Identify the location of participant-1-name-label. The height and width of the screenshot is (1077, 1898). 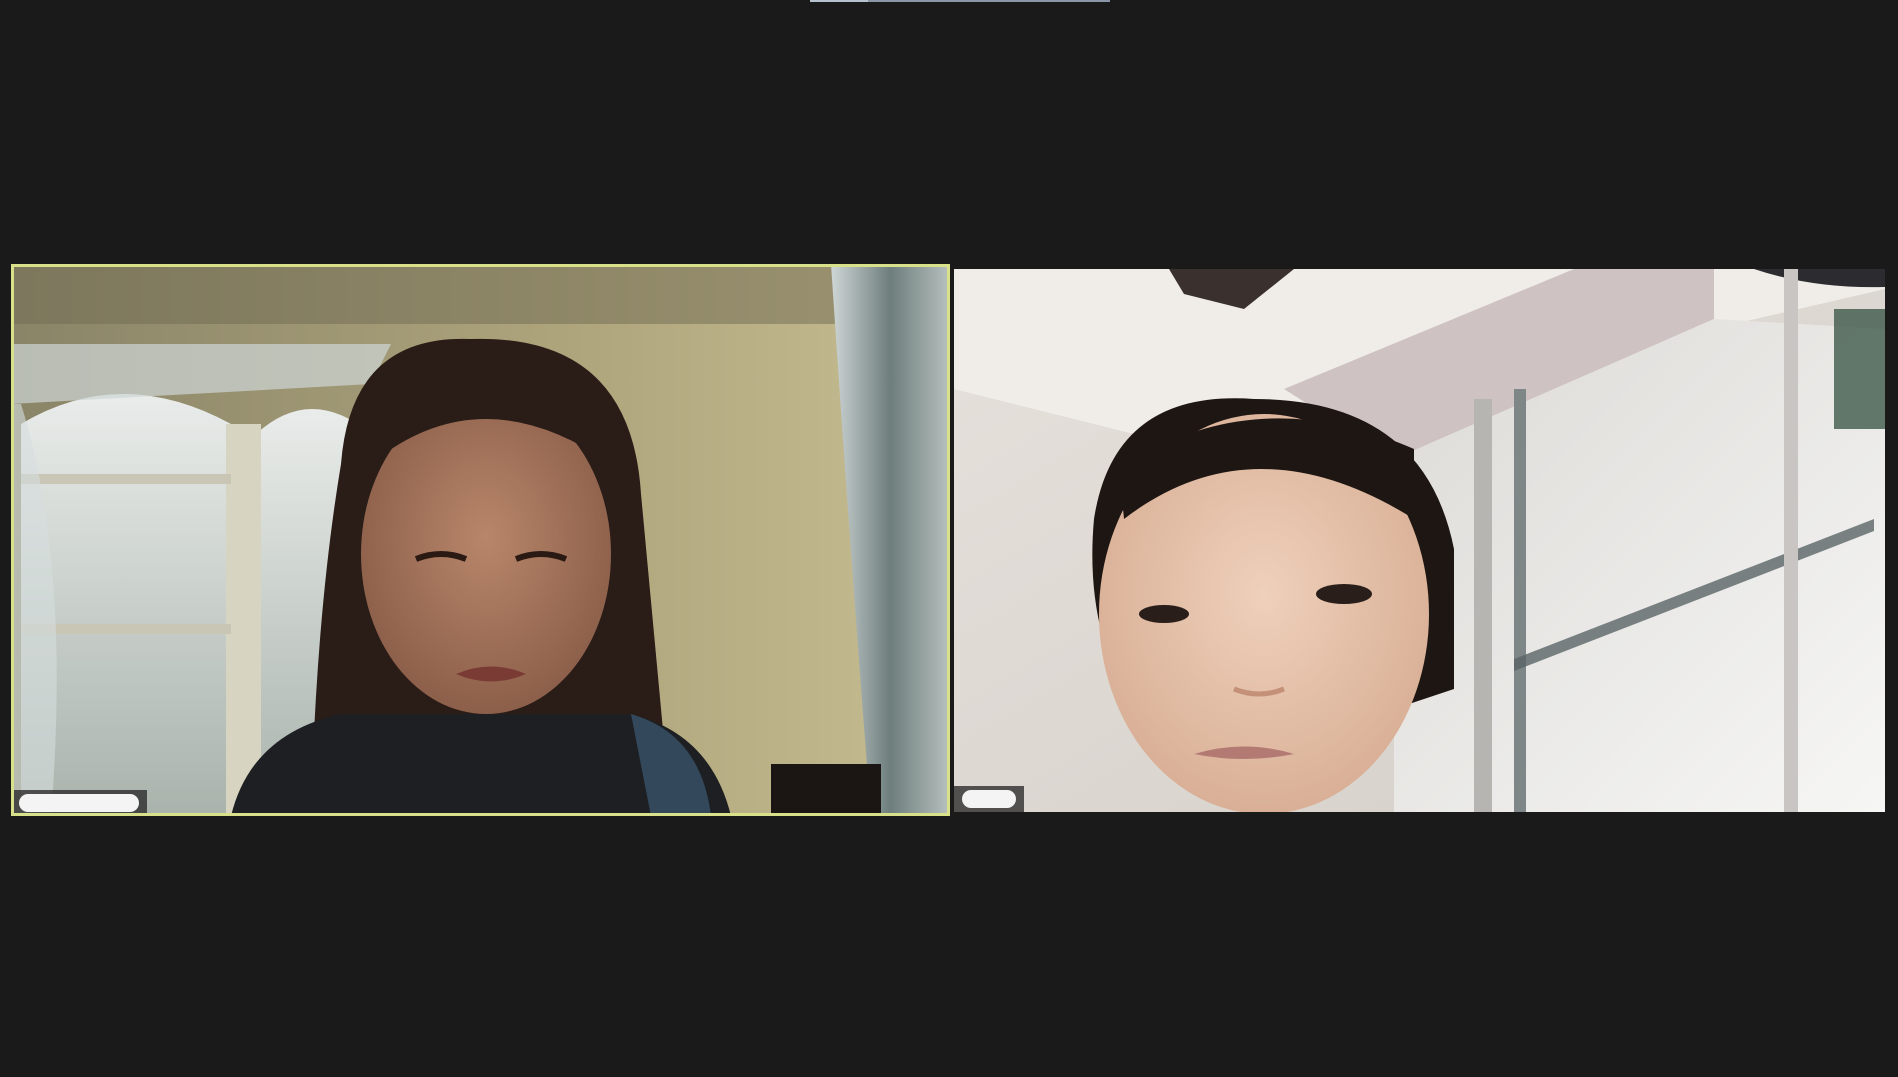
(79, 803).